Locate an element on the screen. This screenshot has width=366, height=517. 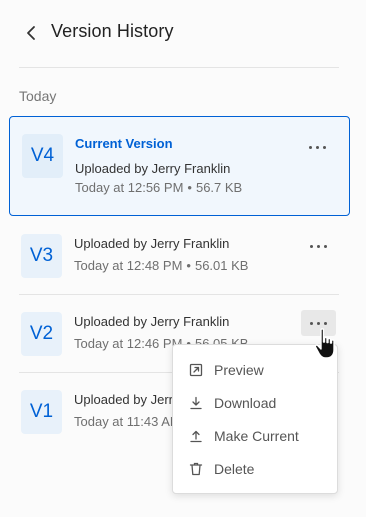
section-label-today: Today is located at coordinates (38, 96).